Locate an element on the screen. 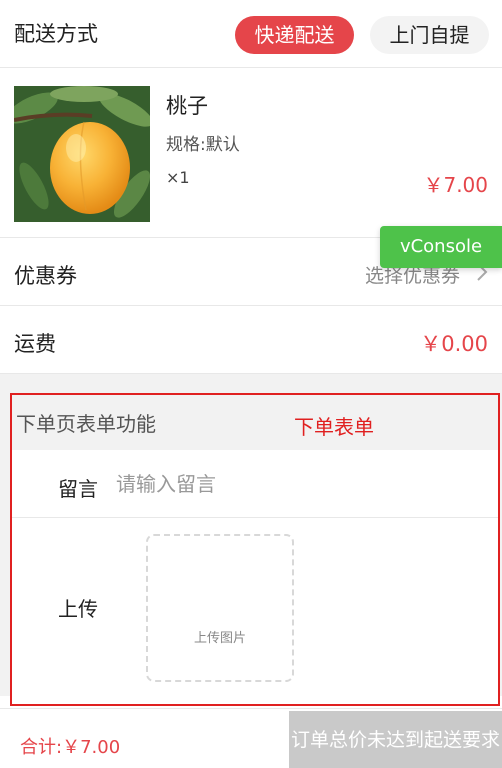 This screenshot has height=768, width=502. product-price: ￥7.00 is located at coordinates (455, 185).